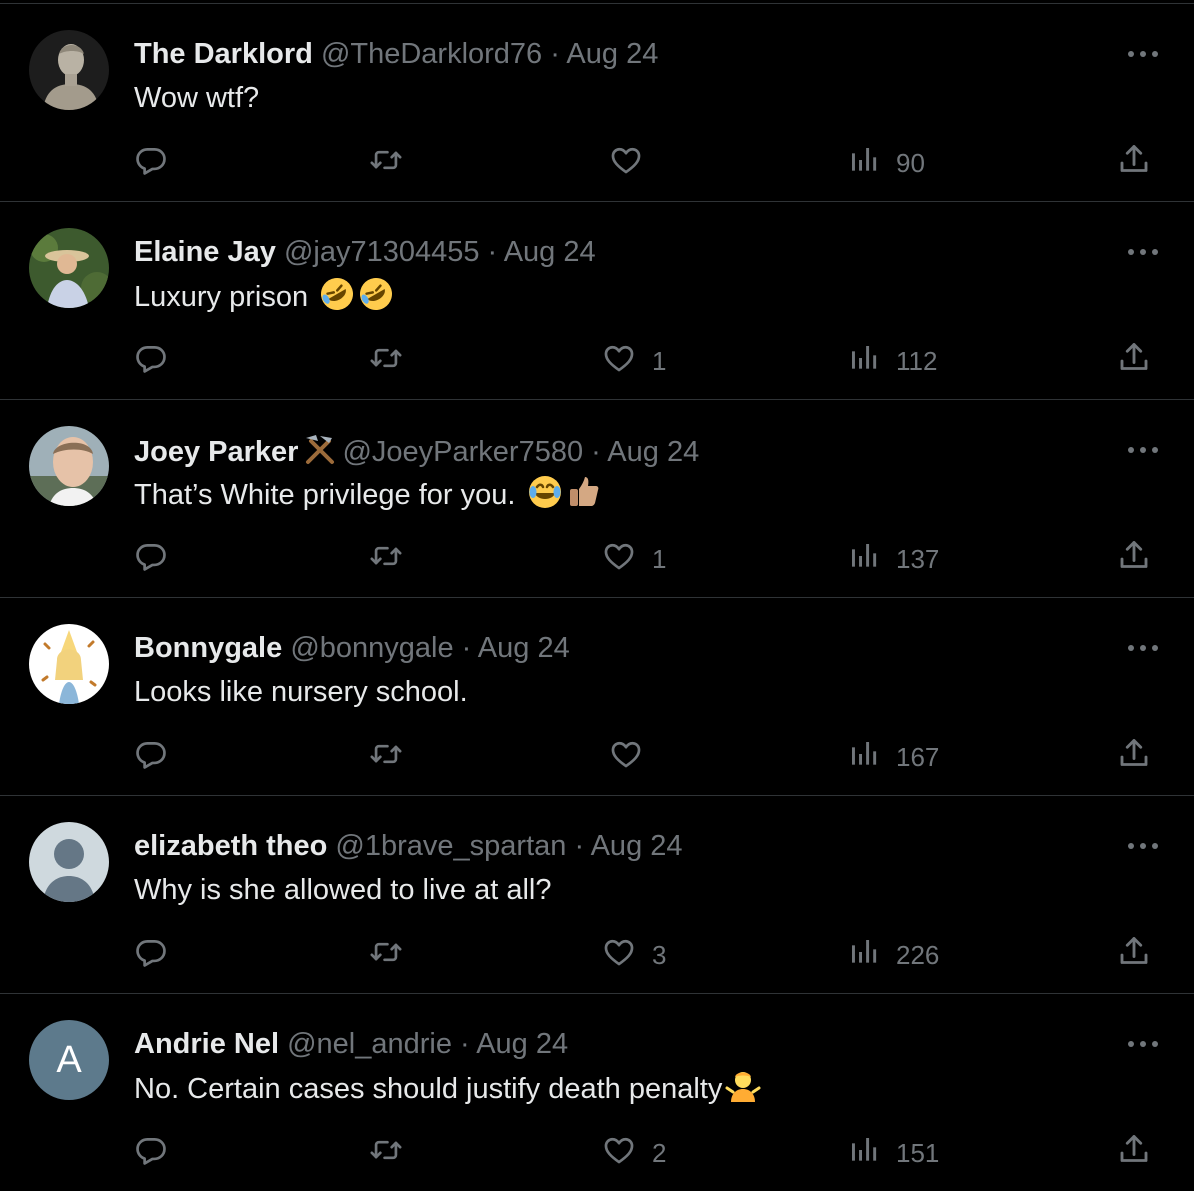  I want to click on man-photo-avatar, so click(69, 466).